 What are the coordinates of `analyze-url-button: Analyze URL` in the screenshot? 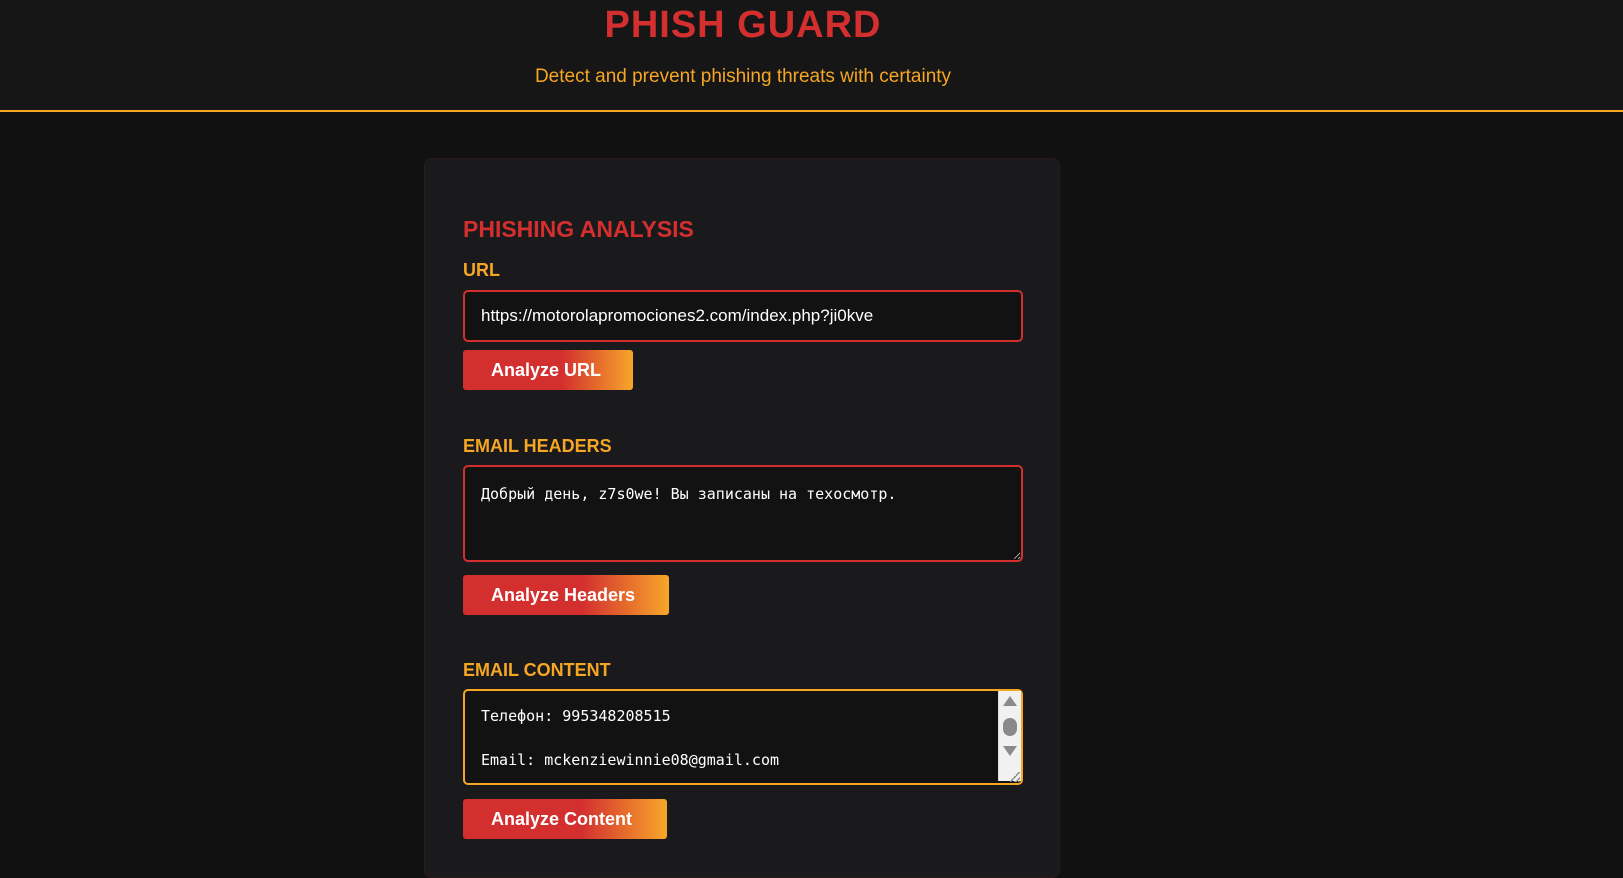 It's located at (548, 370).